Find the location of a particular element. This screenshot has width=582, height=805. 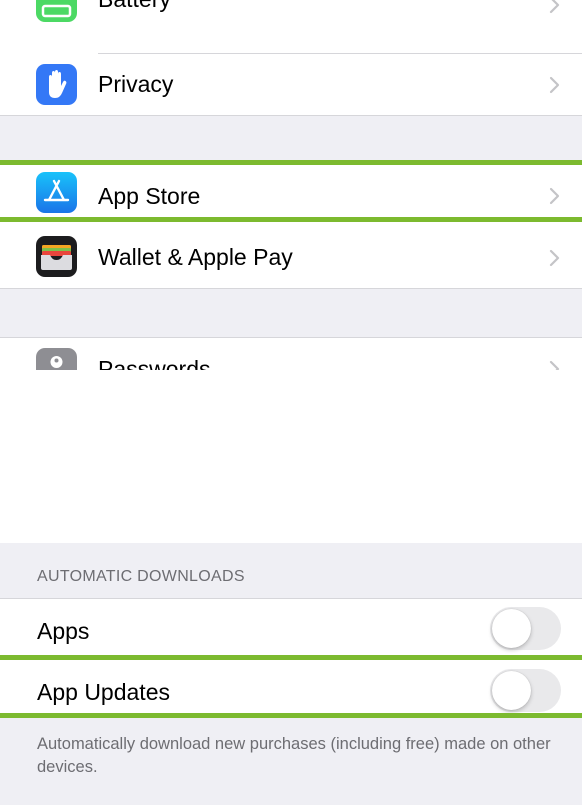

apps-toggle is located at coordinates (525, 628).